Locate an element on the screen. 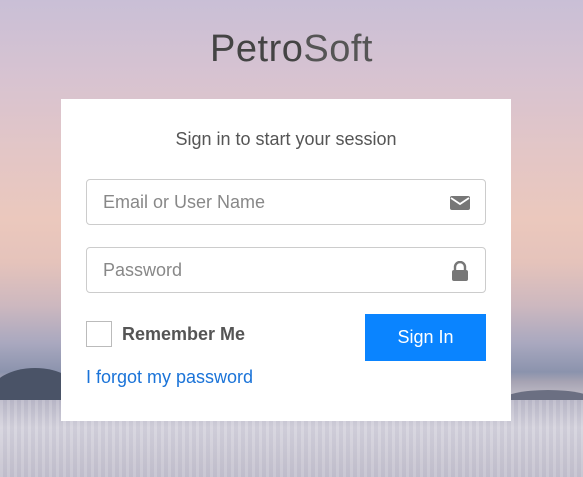 Image resolution: width=583 pixels, height=477 pixels. password-field is located at coordinates (286, 270).